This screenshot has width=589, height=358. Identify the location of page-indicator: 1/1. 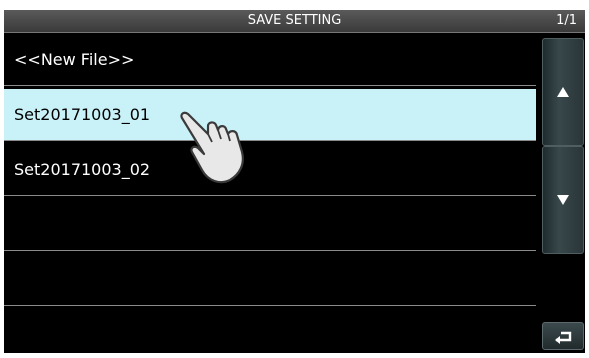
(566, 20).